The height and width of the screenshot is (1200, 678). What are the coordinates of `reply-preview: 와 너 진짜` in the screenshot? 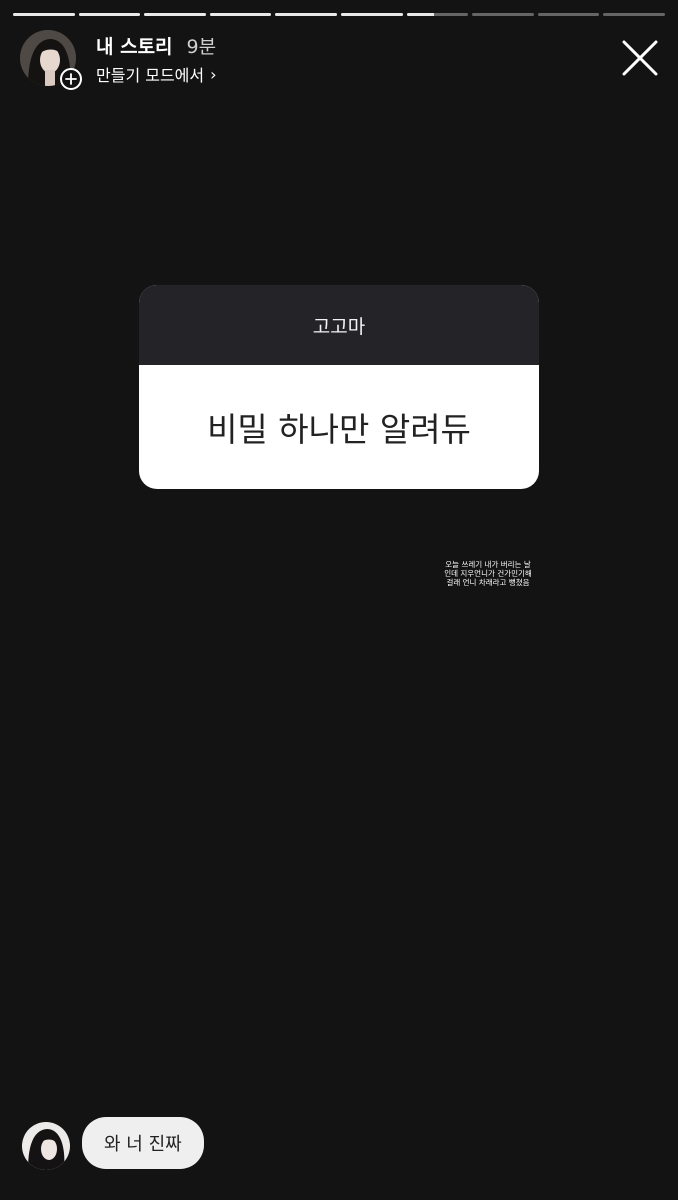 It's located at (113, 1143).